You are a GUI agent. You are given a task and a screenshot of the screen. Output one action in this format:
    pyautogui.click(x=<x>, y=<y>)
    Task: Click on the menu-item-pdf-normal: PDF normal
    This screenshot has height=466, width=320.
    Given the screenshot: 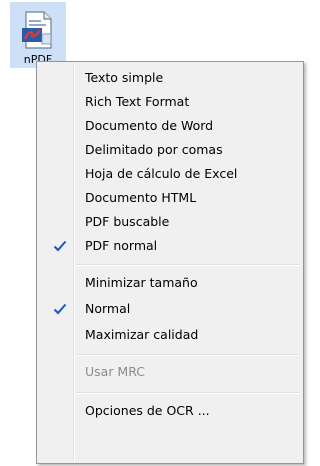 What is the action you would take?
    pyautogui.click(x=170, y=246)
    